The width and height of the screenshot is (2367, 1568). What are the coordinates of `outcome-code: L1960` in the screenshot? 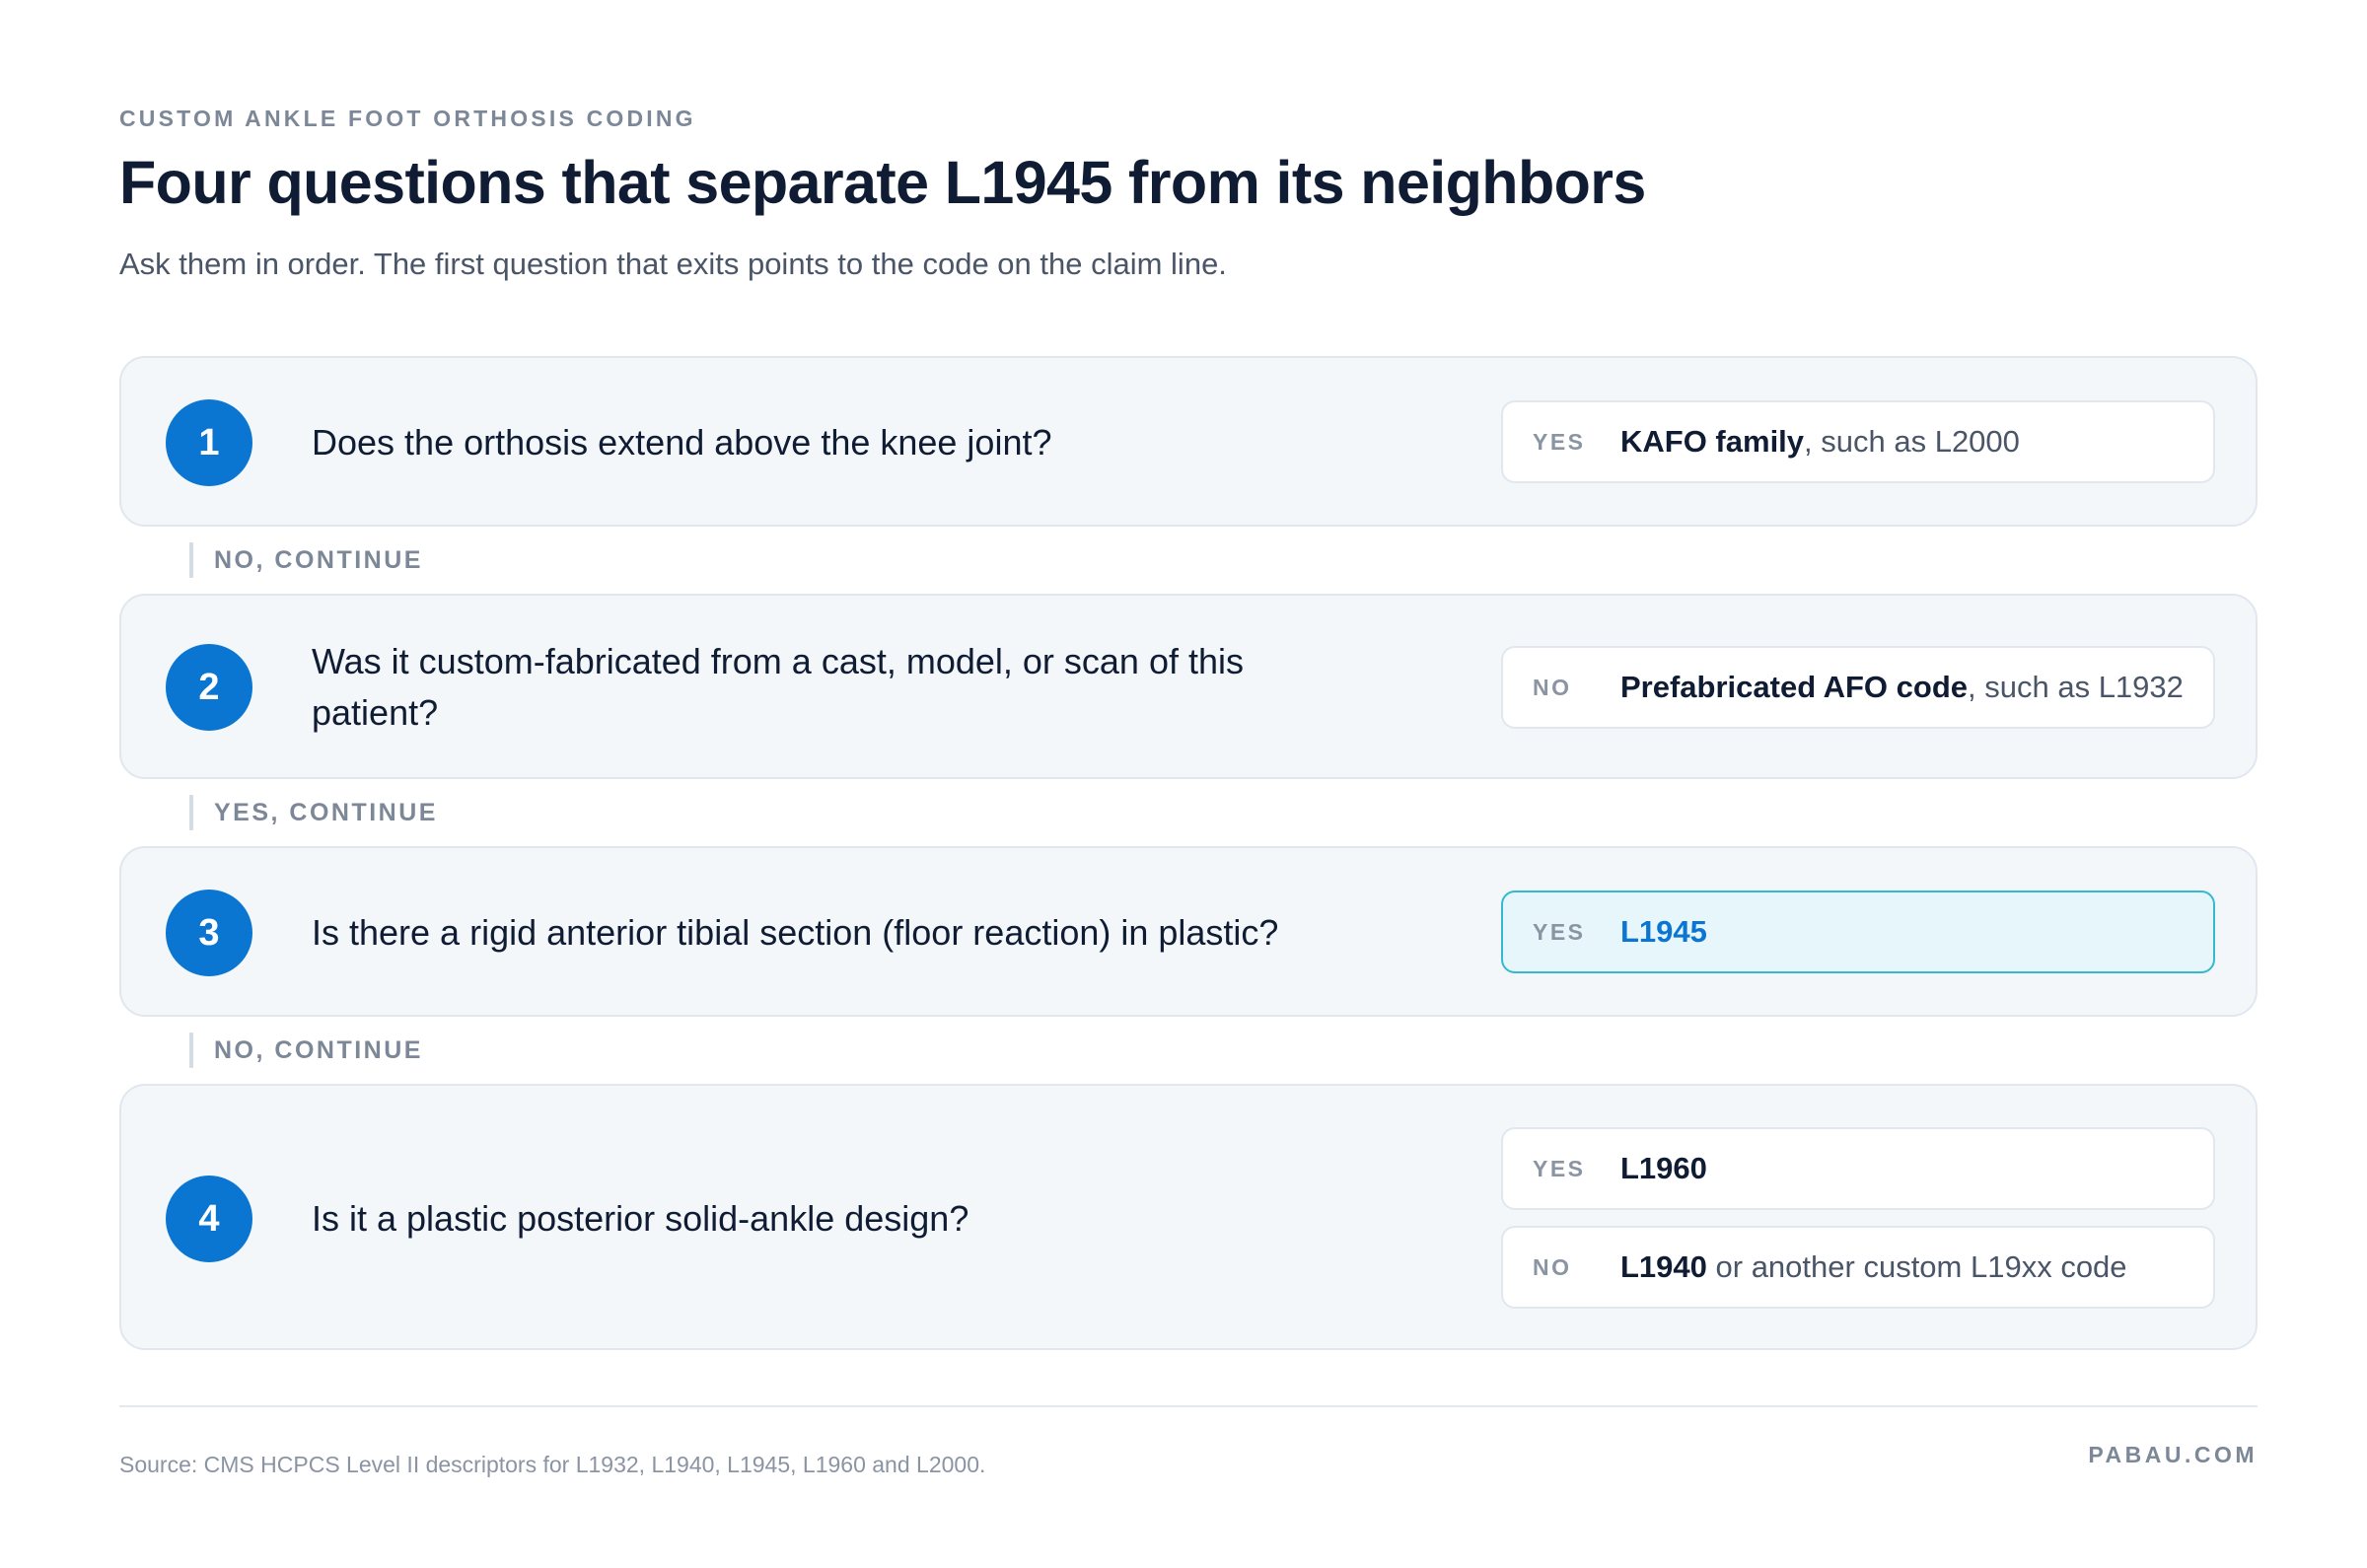 It's located at (1663, 1168).